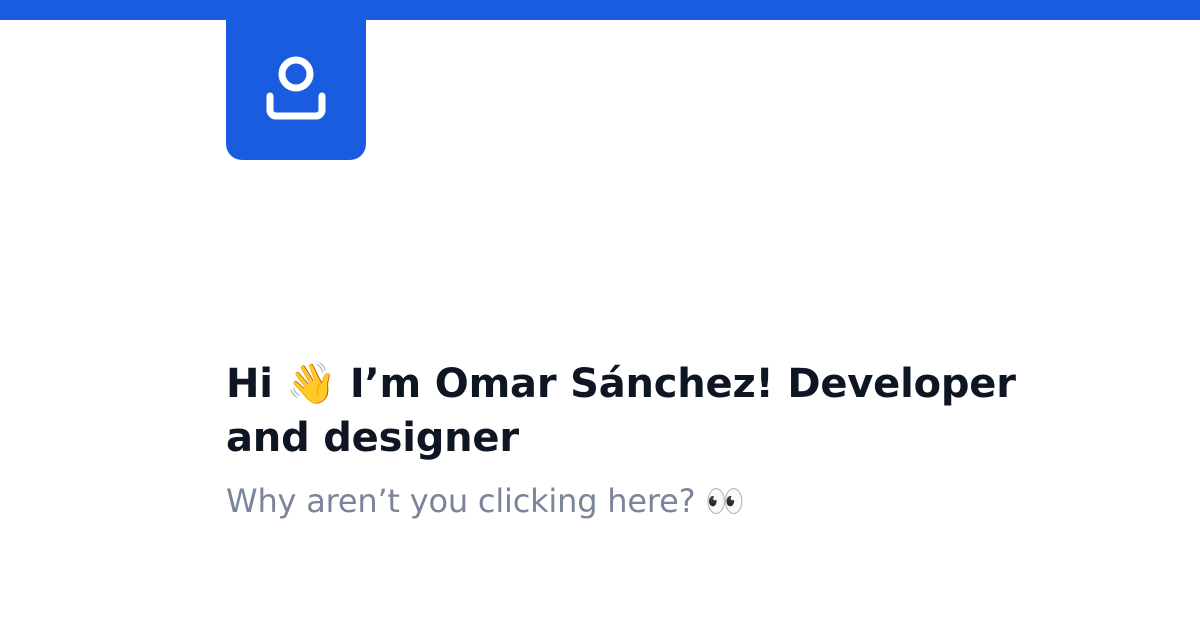  Describe the element at coordinates (600, 10) in the screenshot. I see `top-accent-bar` at that location.